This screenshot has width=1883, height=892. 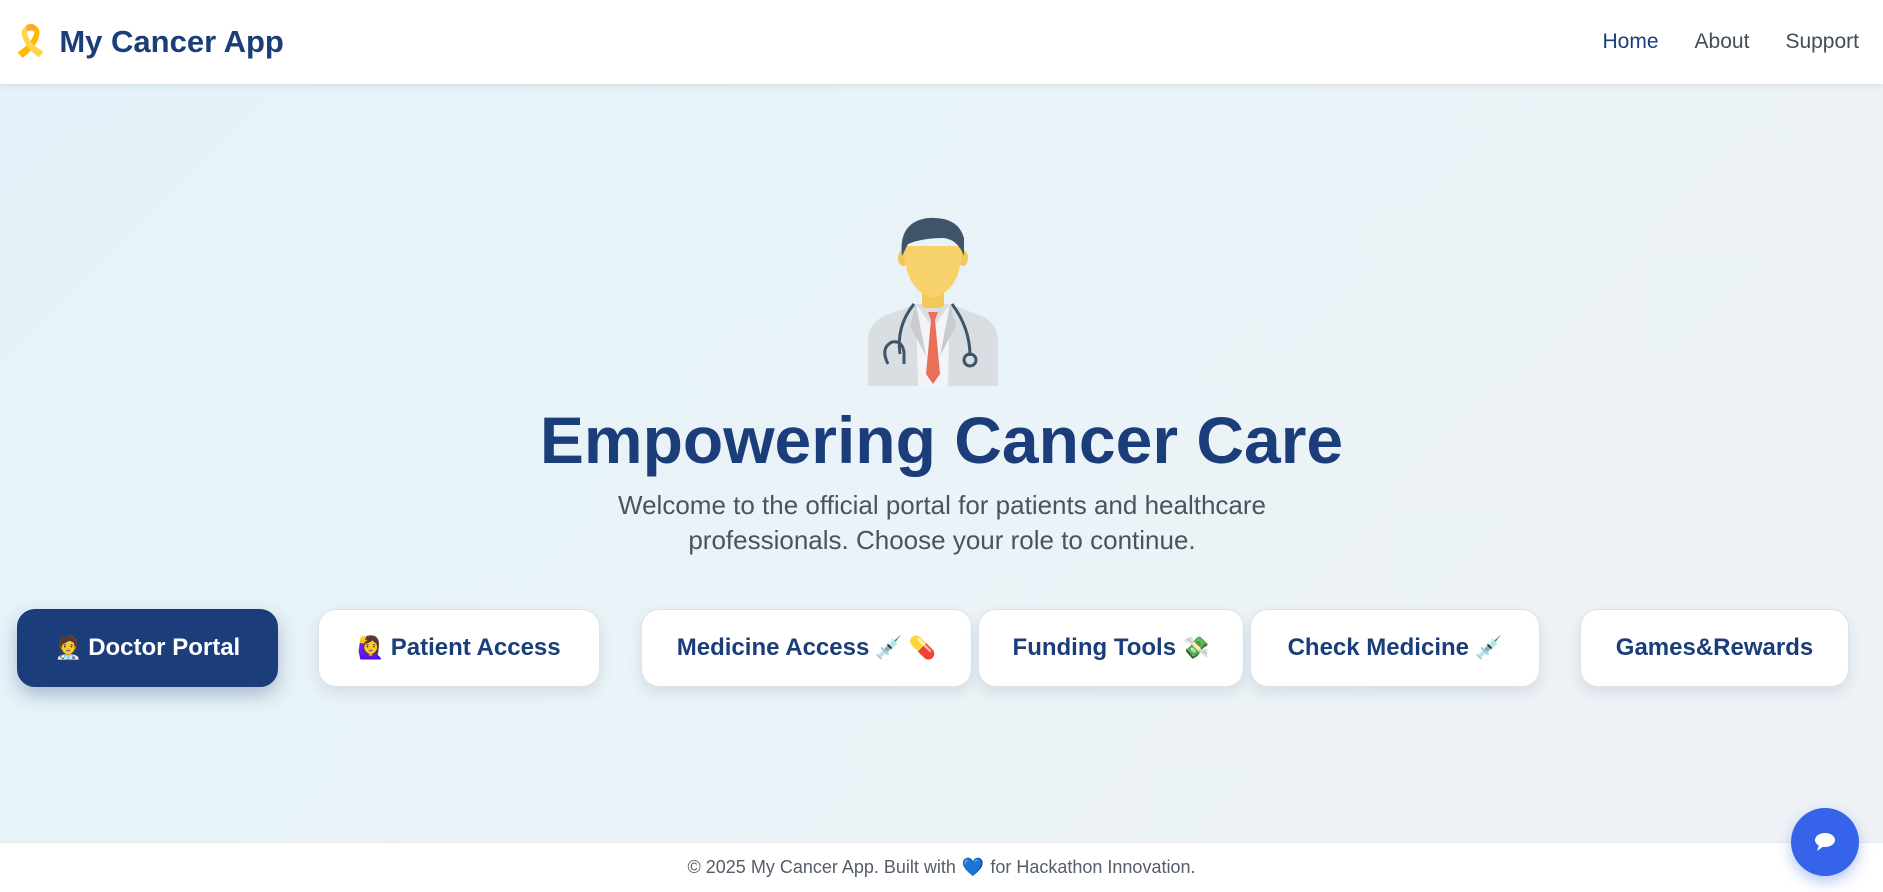 I want to click on footer-suffix: for Hackathon Innovation., so click(x=1093, y=867).